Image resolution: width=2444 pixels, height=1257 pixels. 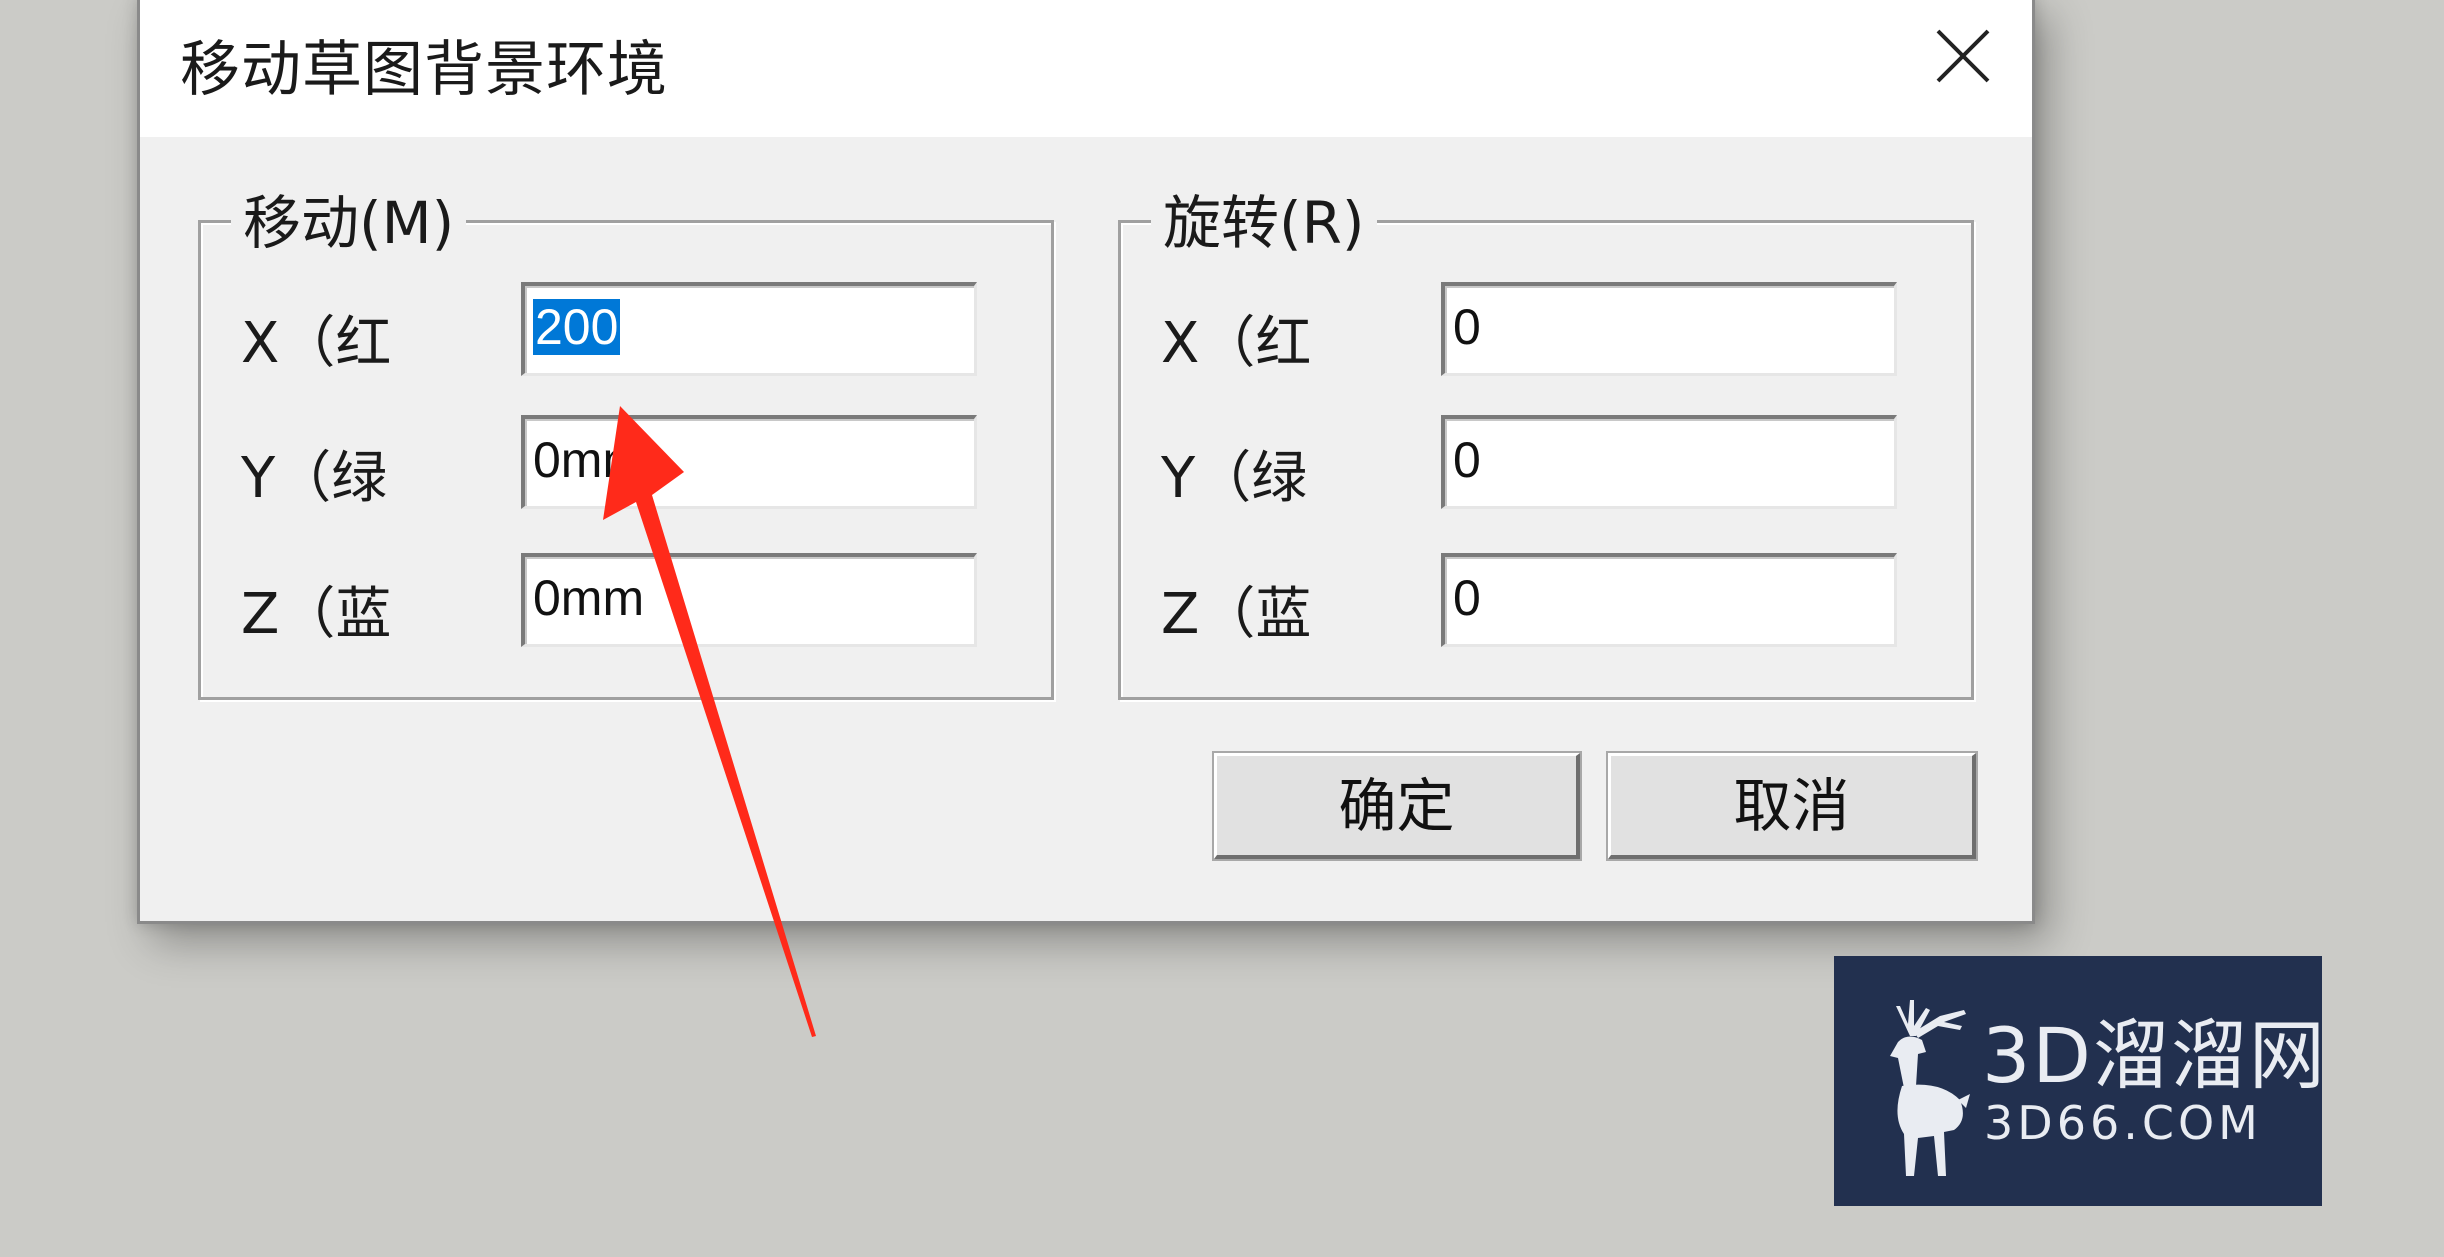 What do you see at coordinates (1264, 223) in the screenshot?
I see `rotate-group-legend: 旋转(R)` at bounding box center [1264, 223].